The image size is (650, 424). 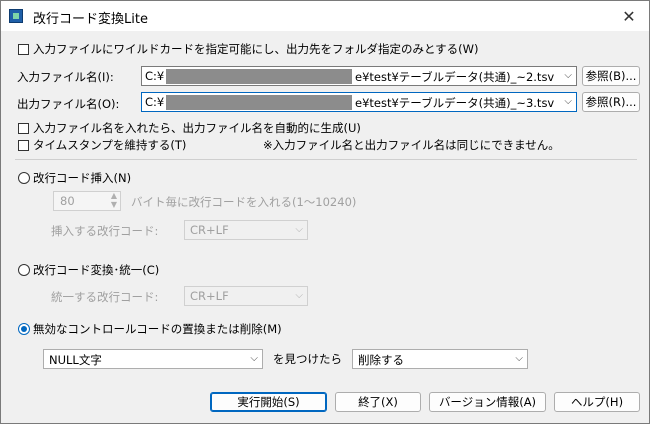 I want to click on close-button: ✕, so click(x=629, y=16).